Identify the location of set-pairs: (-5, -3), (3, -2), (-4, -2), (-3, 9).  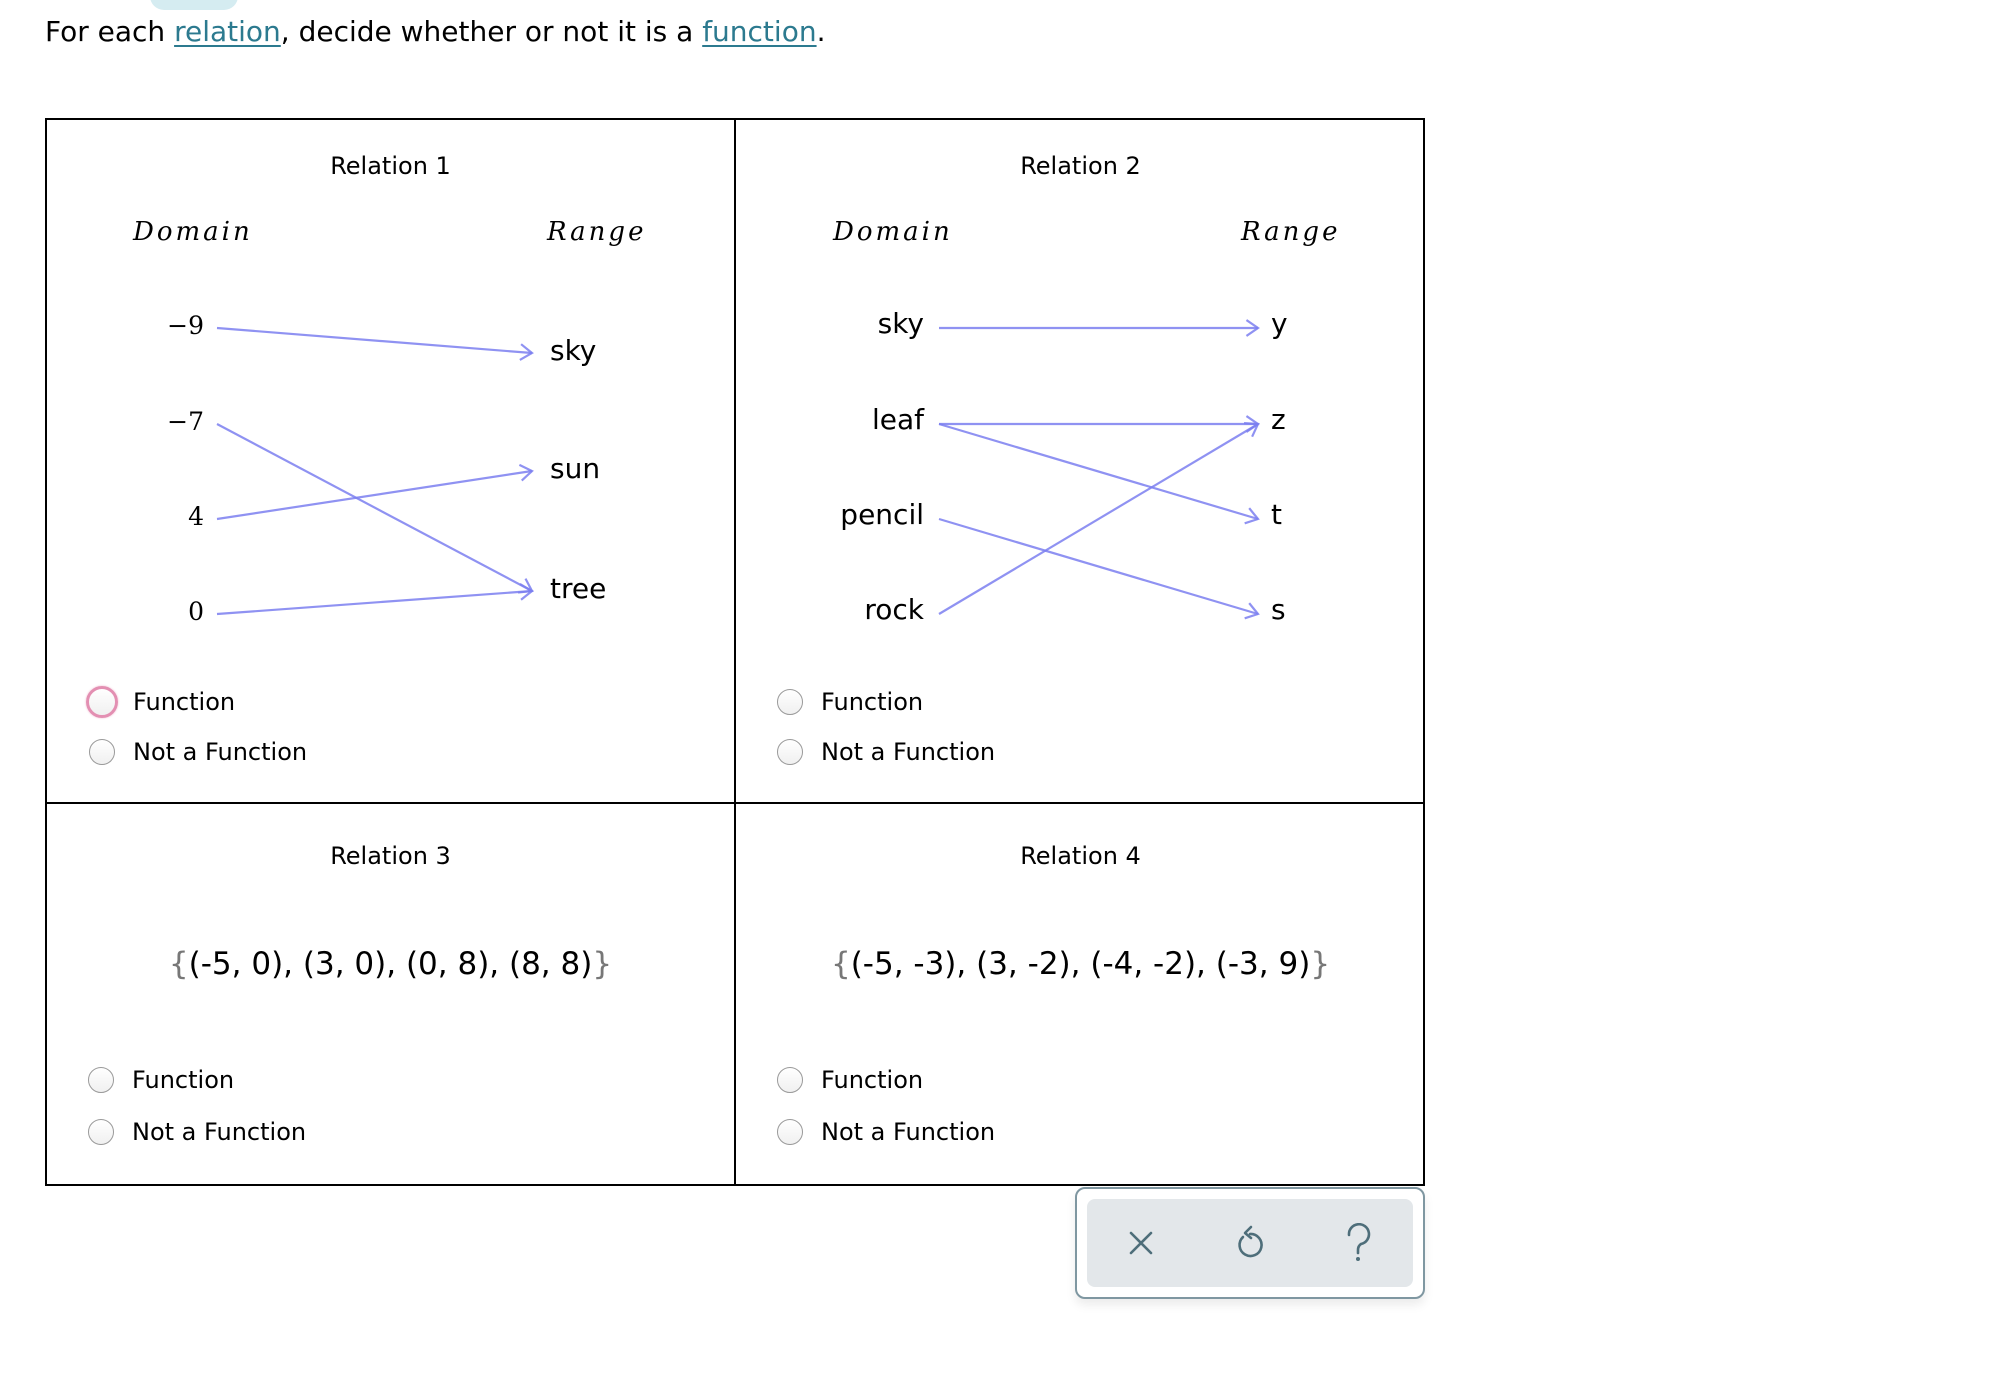
(1080, 964).